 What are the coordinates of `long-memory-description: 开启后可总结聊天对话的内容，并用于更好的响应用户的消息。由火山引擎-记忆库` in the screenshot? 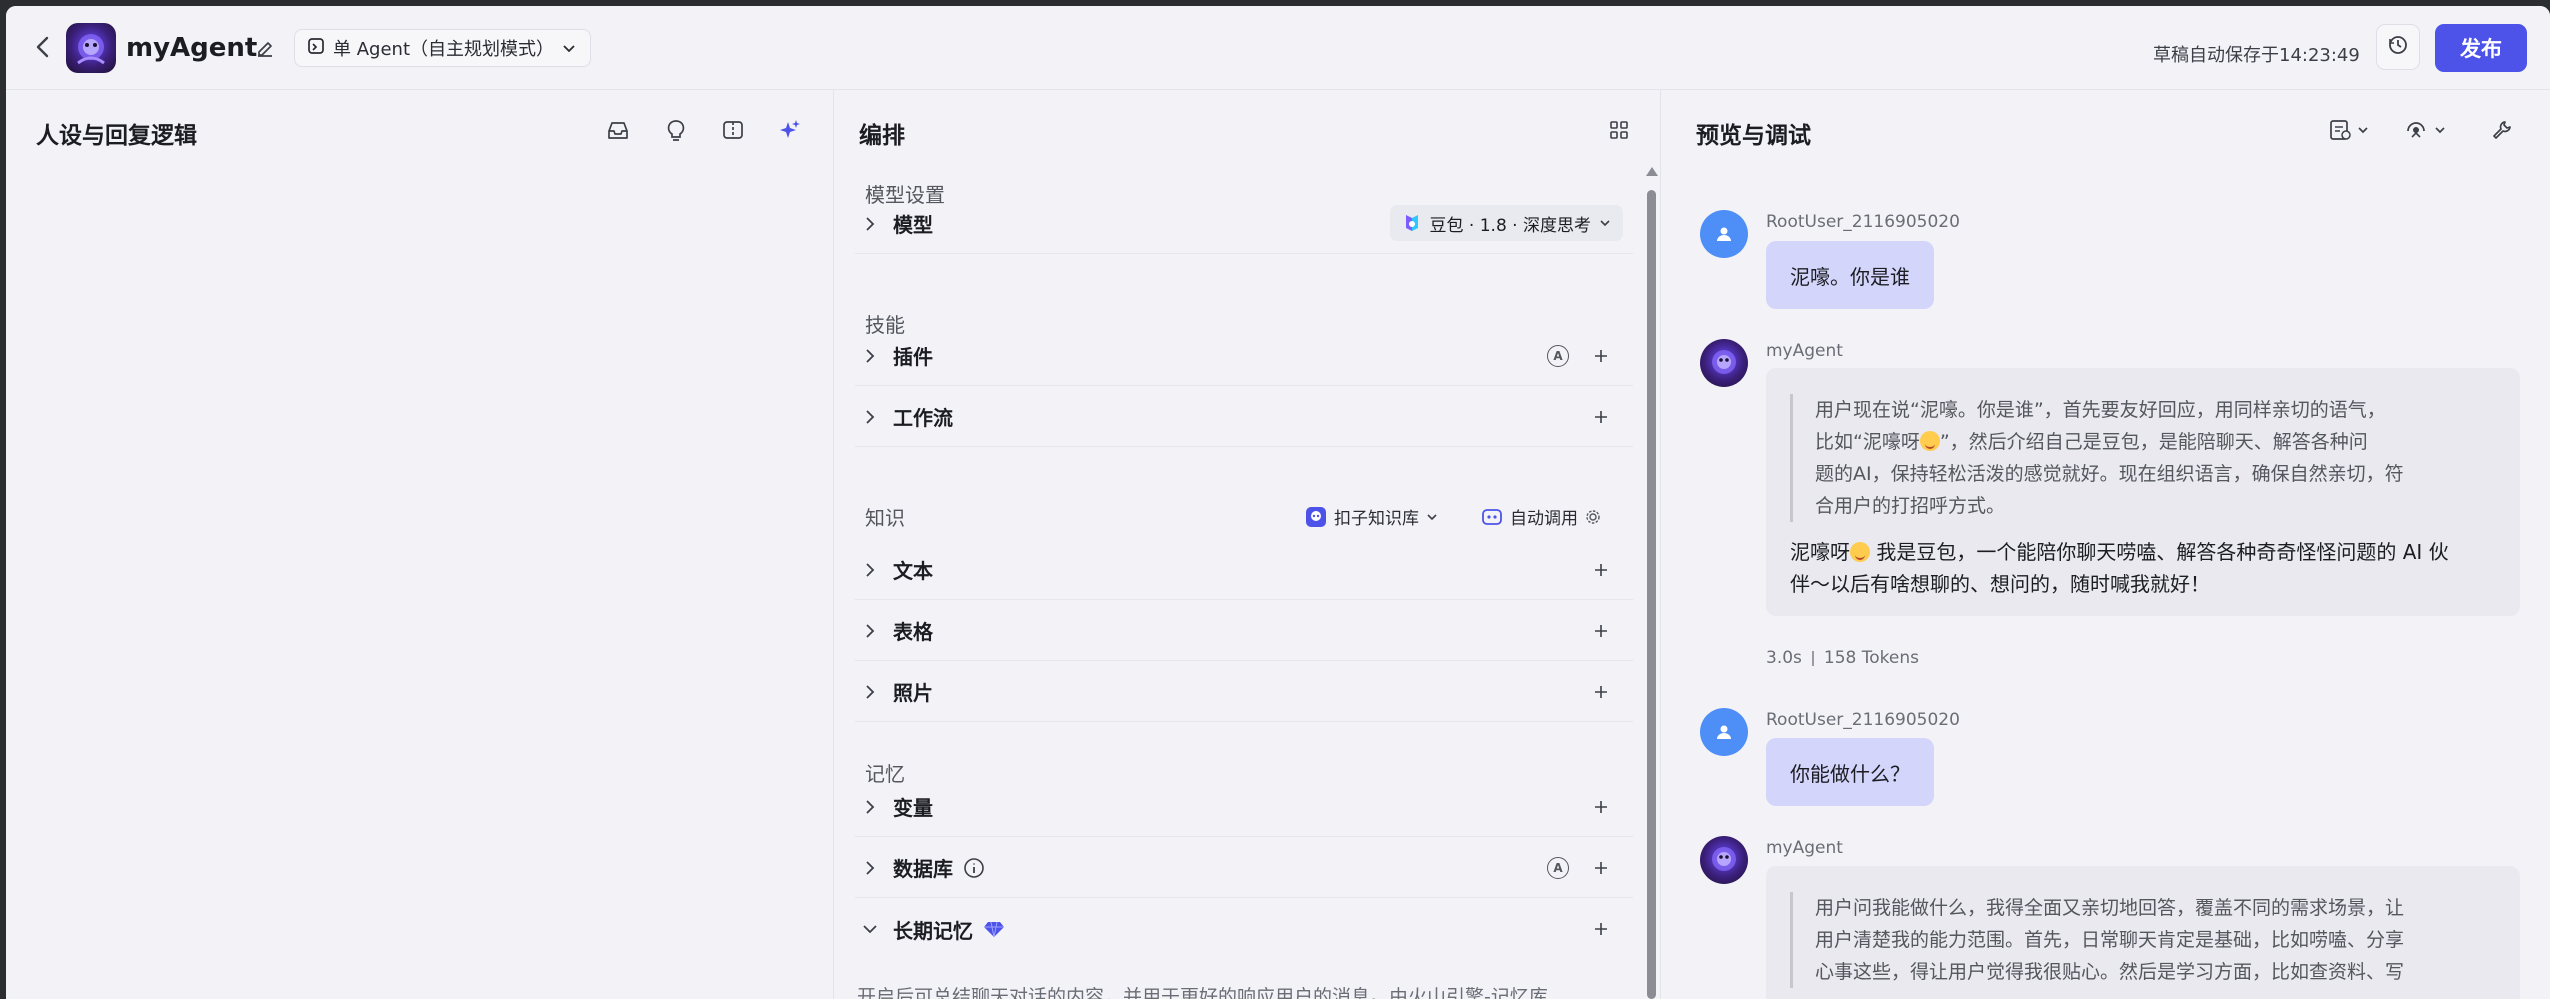 It's located at (1202, 992).